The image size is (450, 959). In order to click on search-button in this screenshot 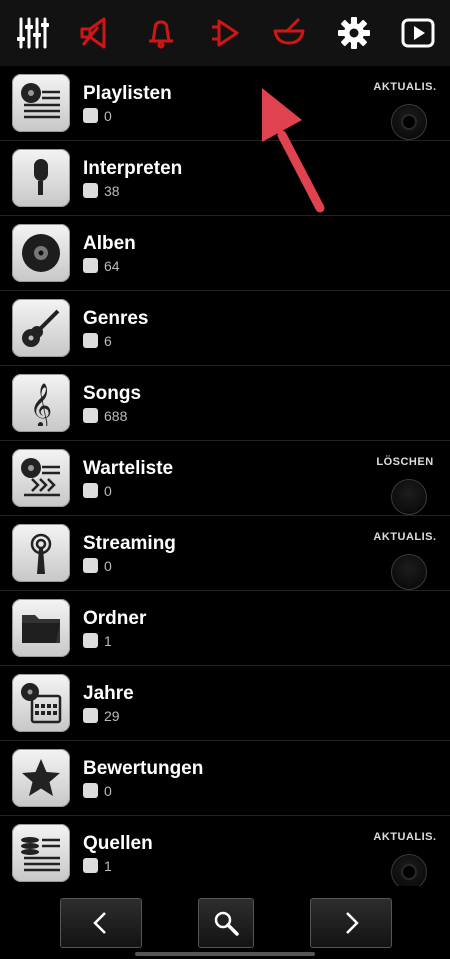, I will do `click(226, 923)`.